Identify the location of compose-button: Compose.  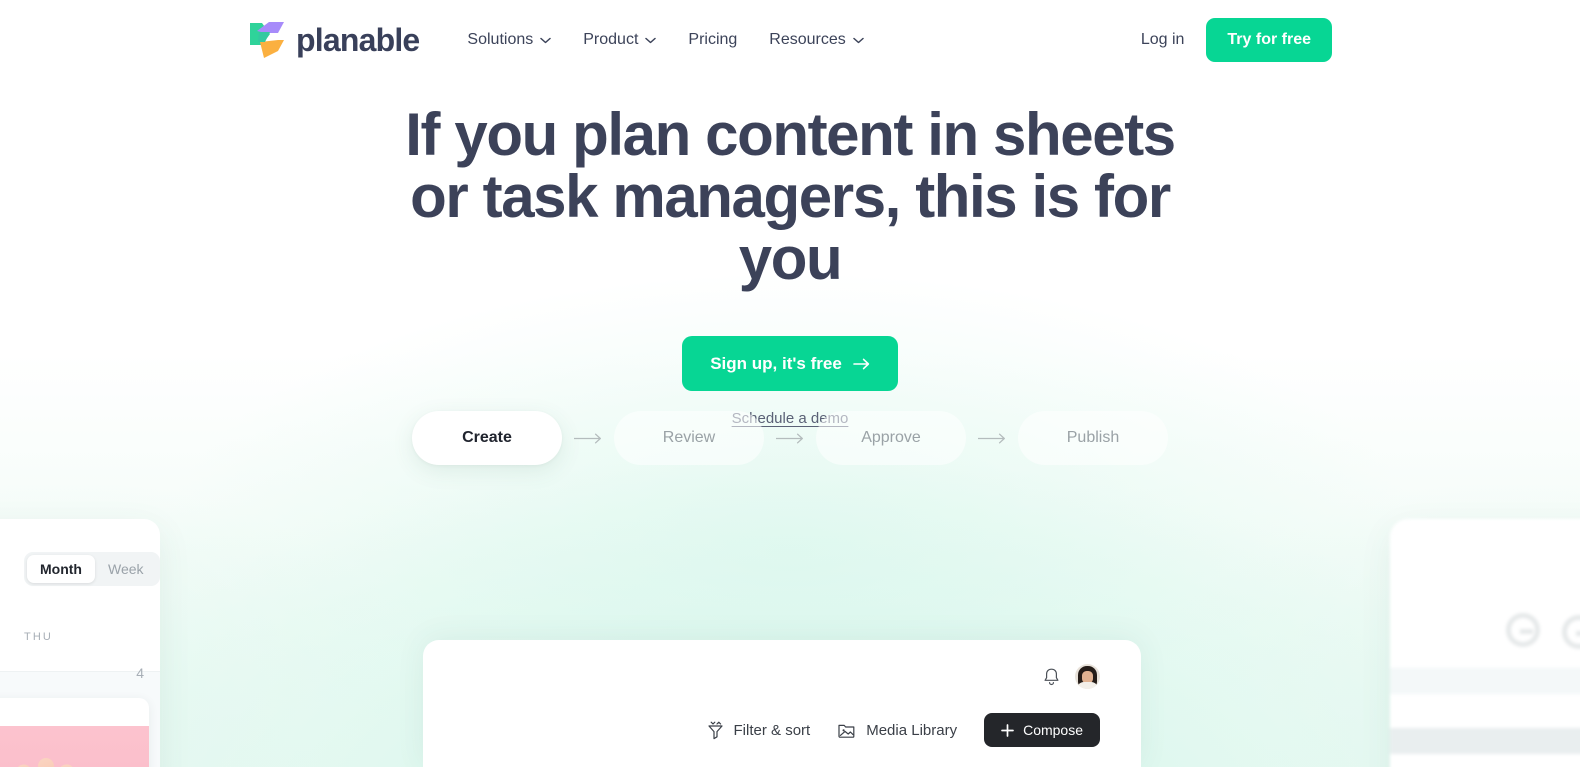
(1042, 730).